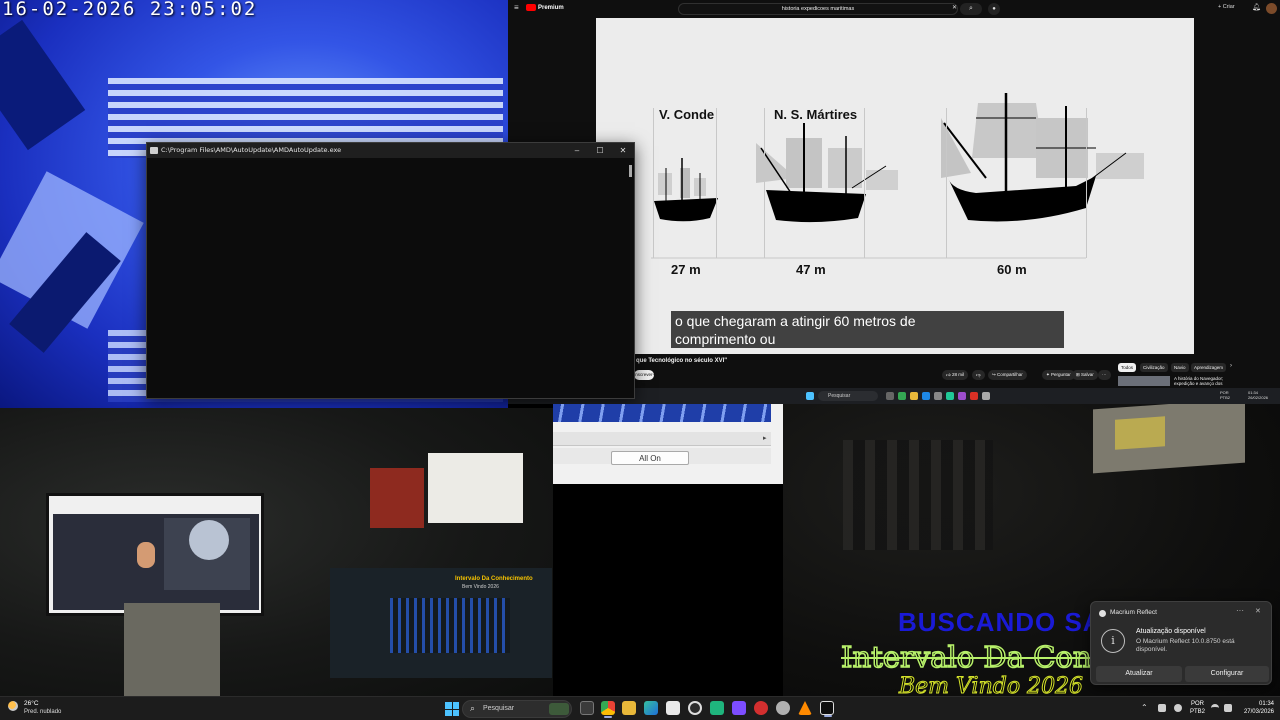  I want to click on ships-illustration, so click(897, 176).